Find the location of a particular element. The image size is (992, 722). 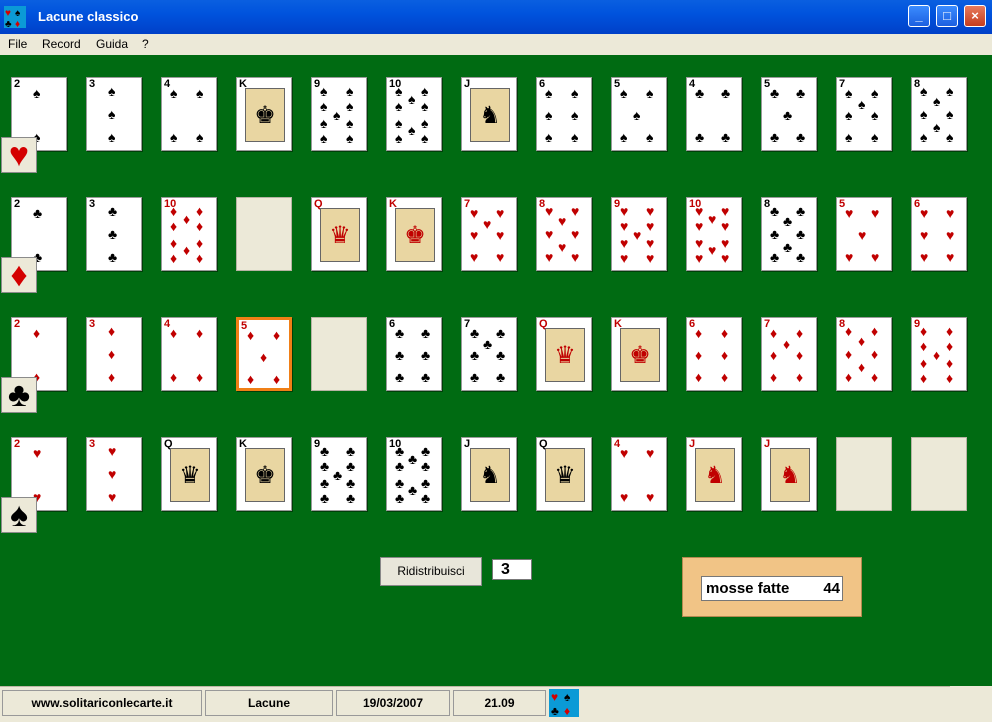

card-10-of-clubs: 10 ♣ ♣ ♣ ♣ ♣ ♣ ♣ ♣ ♣ ♣ is located at coordinates (414, 474).